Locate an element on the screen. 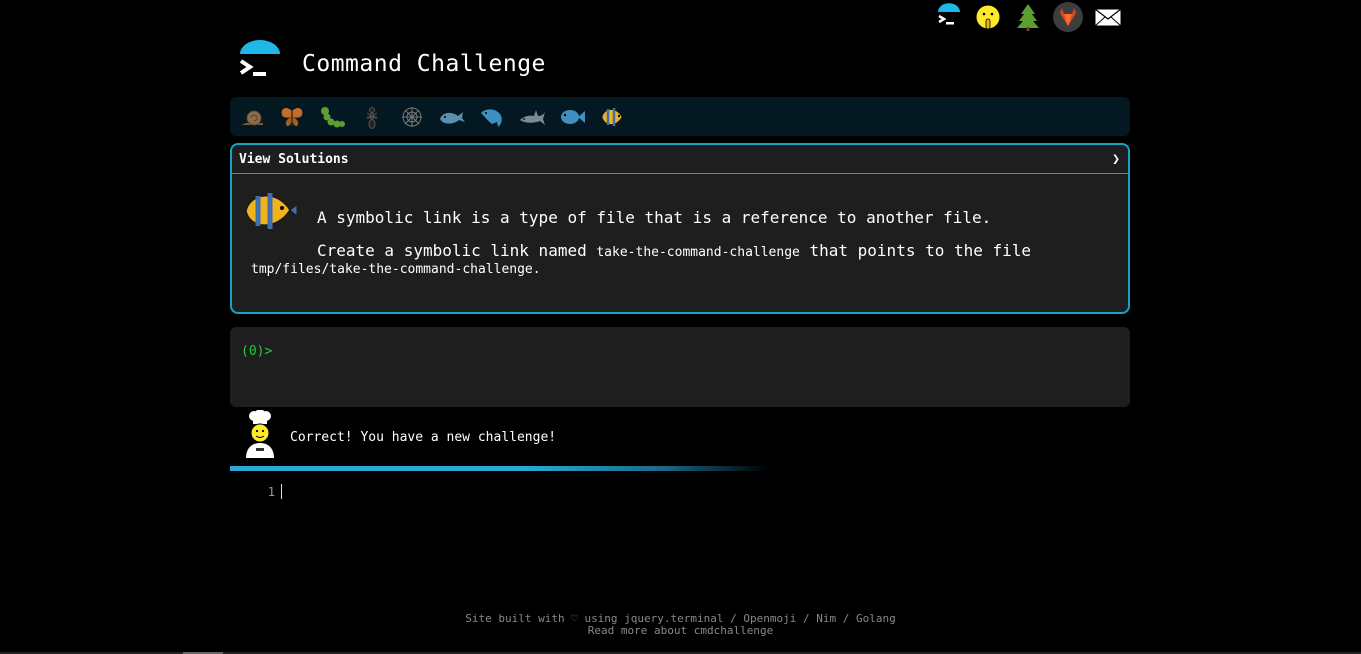 The width and height of the screenshot is (1361, 654). ant-icon is located at coordinates (372, 117).